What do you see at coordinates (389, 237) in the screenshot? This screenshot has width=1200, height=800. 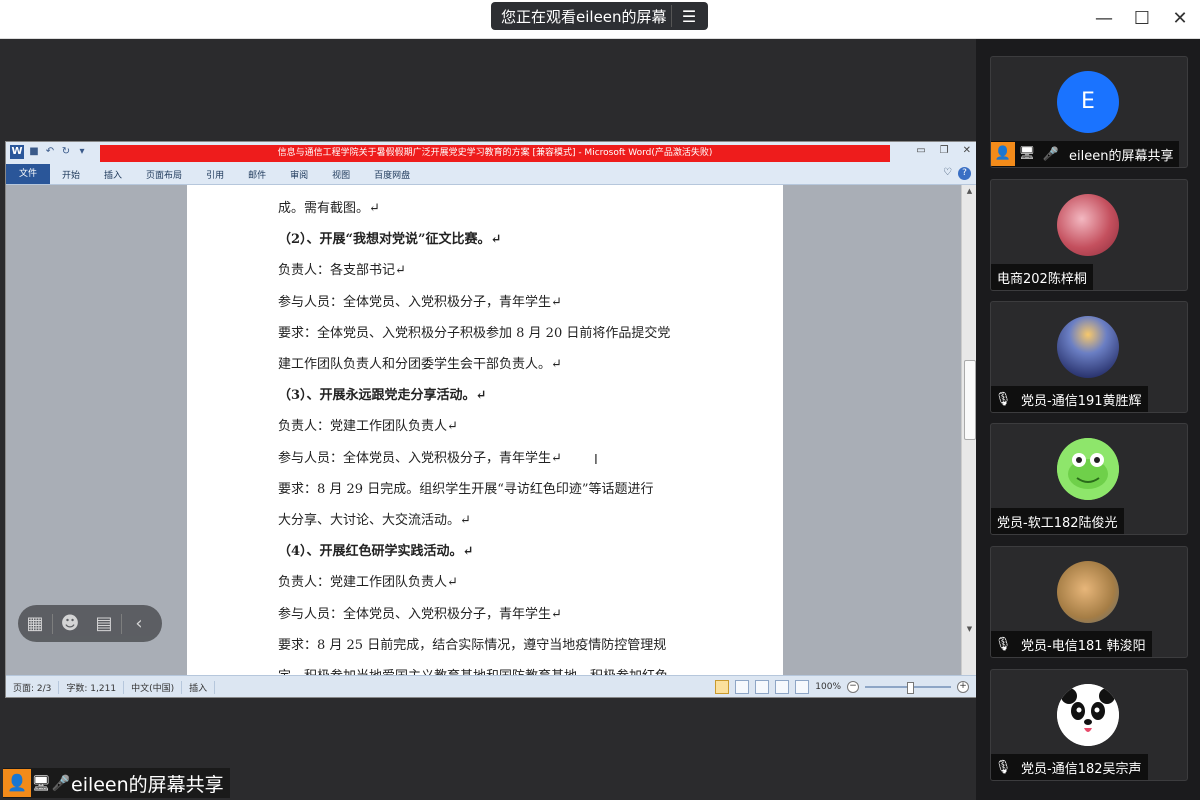 I see `document-line: （2）、开展“我想对党说”征文比赛。↵` at bounding box center [389, 237].